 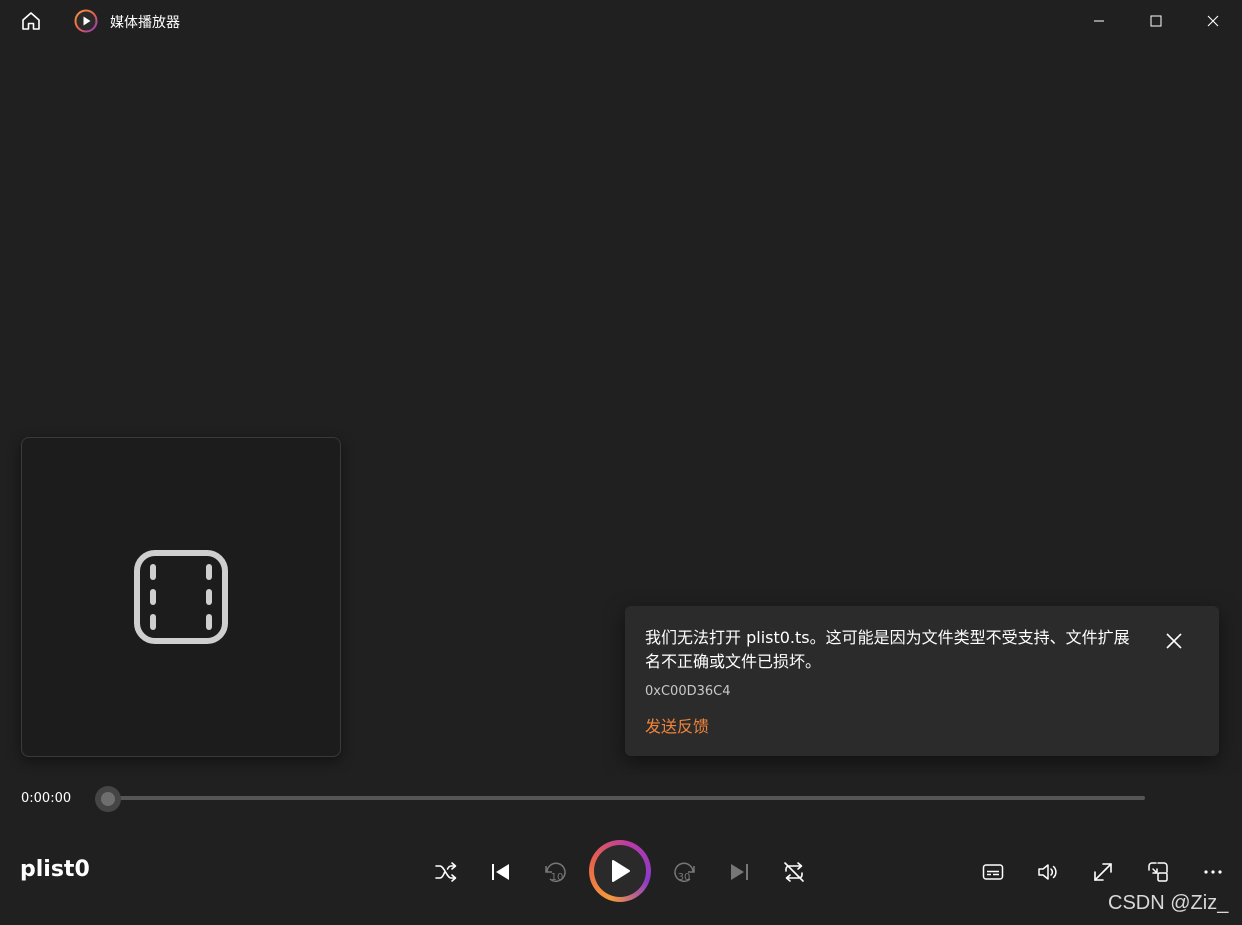 What do you see at coordinates (688, 691) in the screenshot?
I see `error-code: 0xC00D36C4` at bounding box center [688, 691].